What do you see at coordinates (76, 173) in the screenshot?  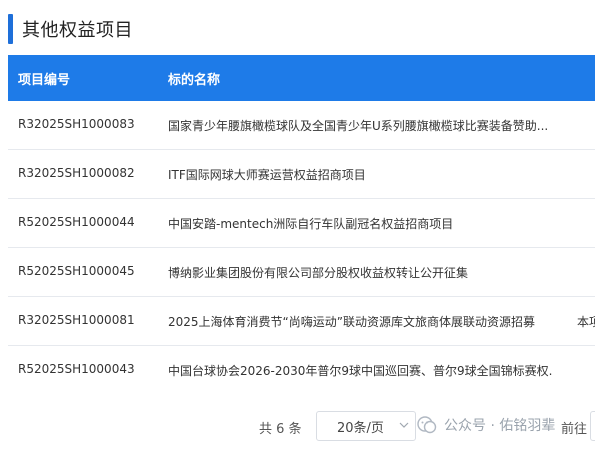 I see `project-code: R32025SH1000082` at bounding box center [76, 173].